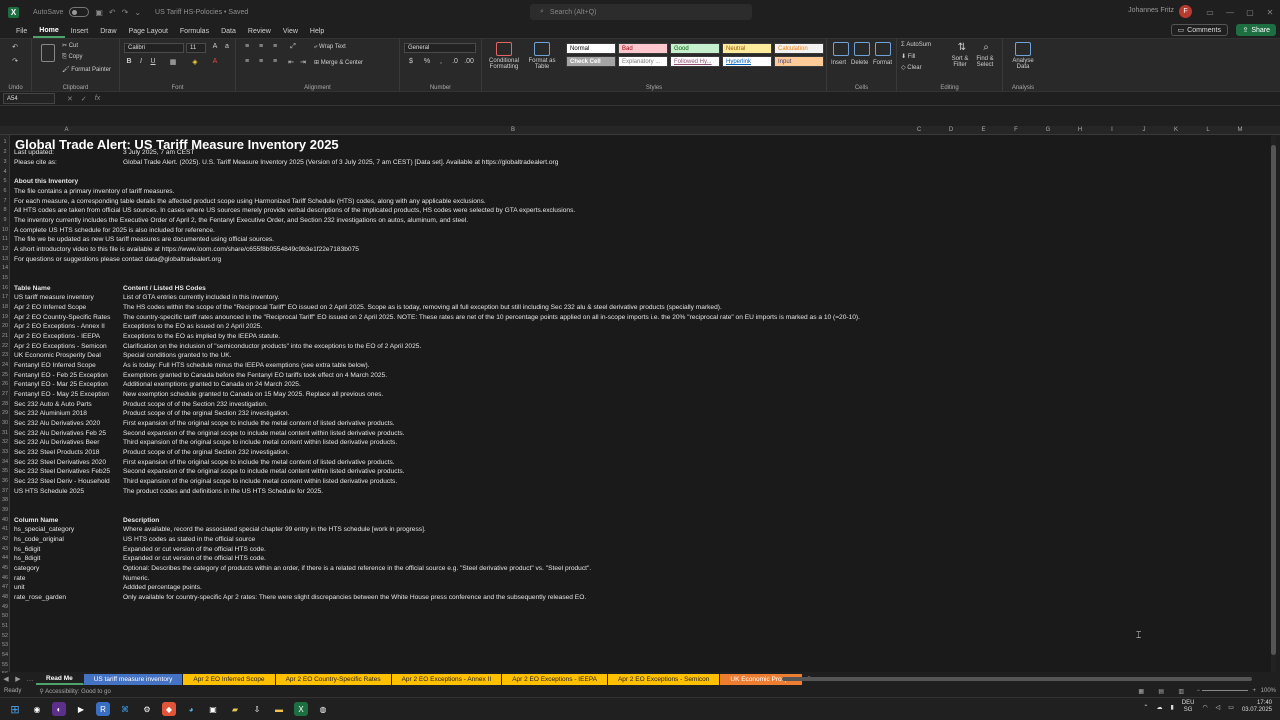 The image size is (1280, 720). What do you see at coordinates (196, 48) in the screenshot?
I see `font-size-select: 11` at bounding box center [196, 48].